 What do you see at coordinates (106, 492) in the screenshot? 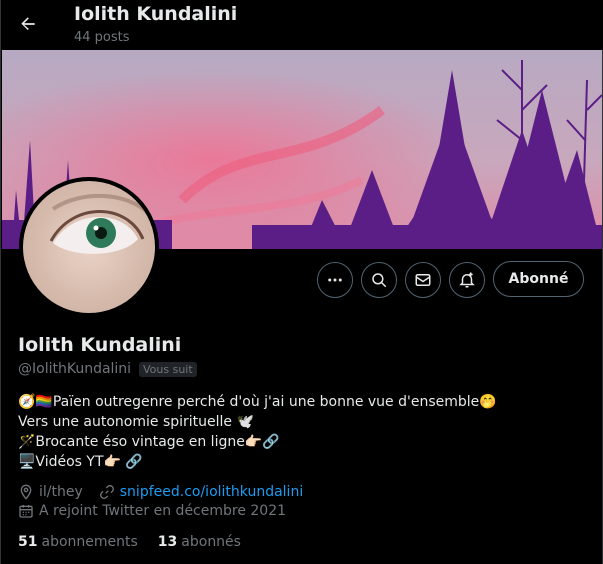
I see `link-icon` at bounding box center [106, 492].